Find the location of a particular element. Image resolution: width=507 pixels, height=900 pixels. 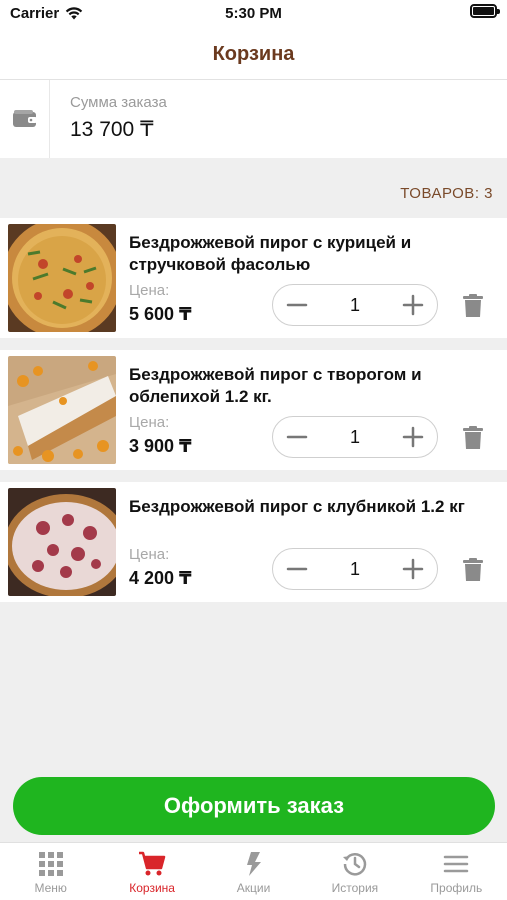

order-summary: Сумма заказа 13 700 ₸ is located at coordinates (253, 119).